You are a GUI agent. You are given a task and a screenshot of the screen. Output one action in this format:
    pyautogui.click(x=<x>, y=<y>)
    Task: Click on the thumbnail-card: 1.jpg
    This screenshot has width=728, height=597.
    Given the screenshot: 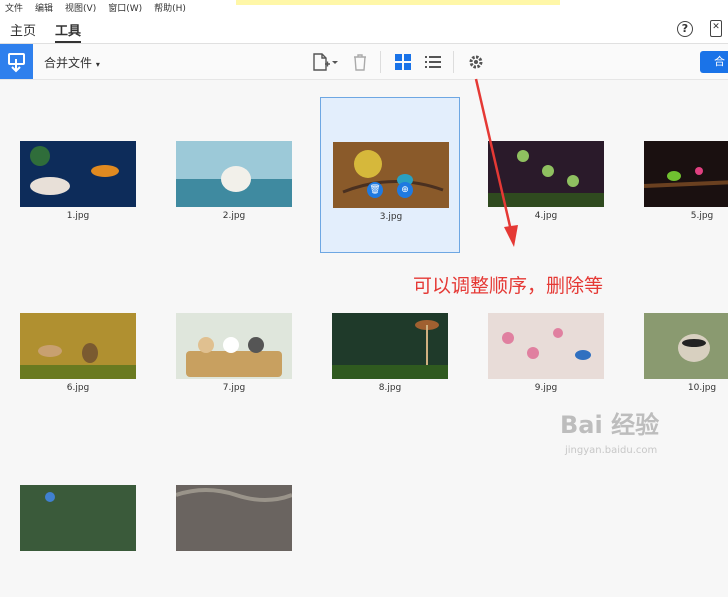 What is the action you would take?
    pyautogui.click(x=78, y=175)
    